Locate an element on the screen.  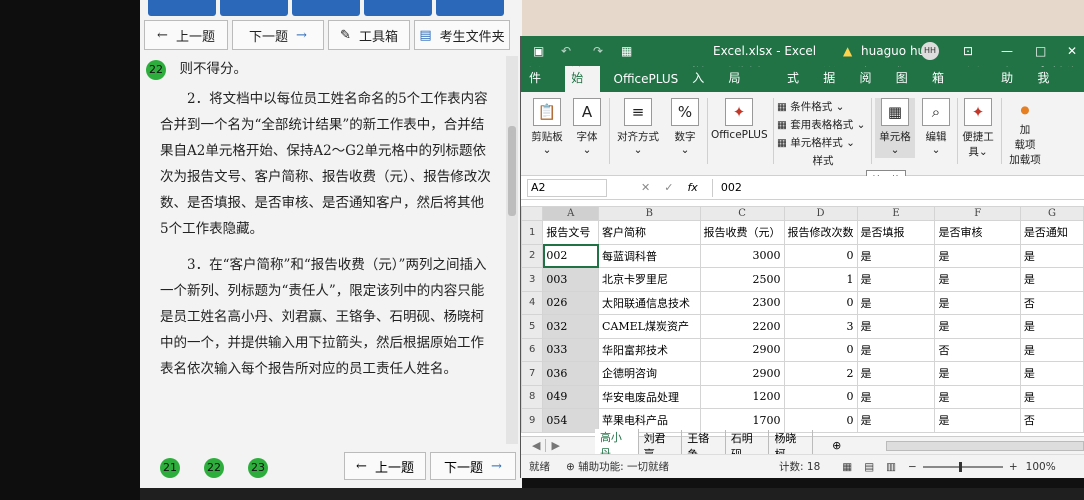
font-button: A 字体 ⌄ is located at coordinates (587, 127).